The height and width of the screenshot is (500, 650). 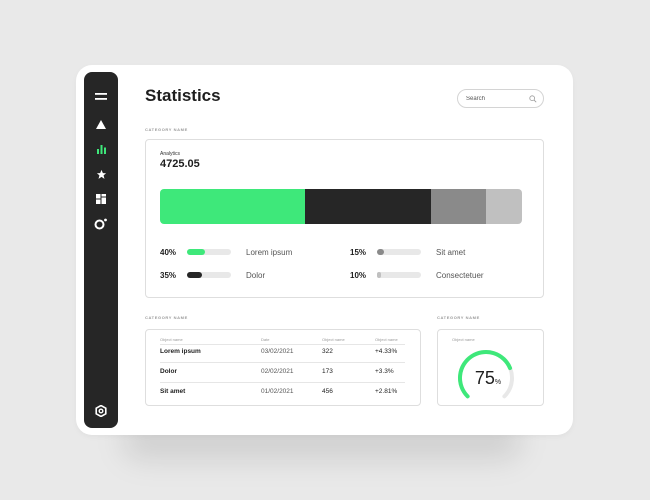 What do you see at coordinates (269, 252) in the screenshot?
I see `legend-label: Lorem ipsum` at bounding box center [269, 252].